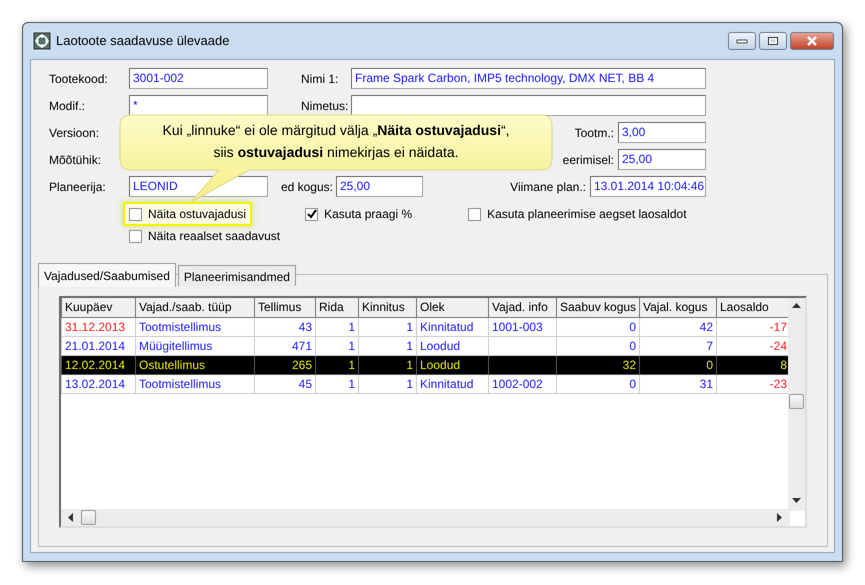  Describe the element at coordinates (753, 364) in the screenshot. I see `table-cell: 8` at that location.